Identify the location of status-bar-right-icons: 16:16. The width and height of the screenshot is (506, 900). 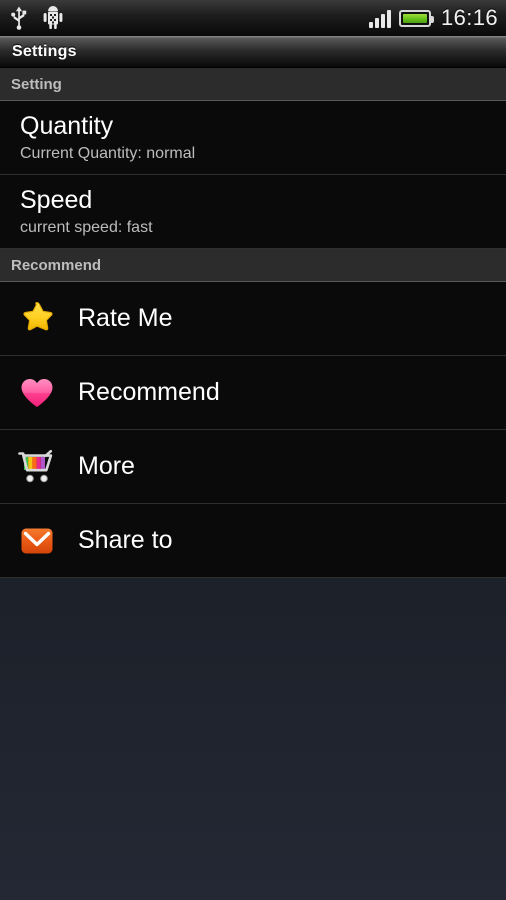
(433, 17).